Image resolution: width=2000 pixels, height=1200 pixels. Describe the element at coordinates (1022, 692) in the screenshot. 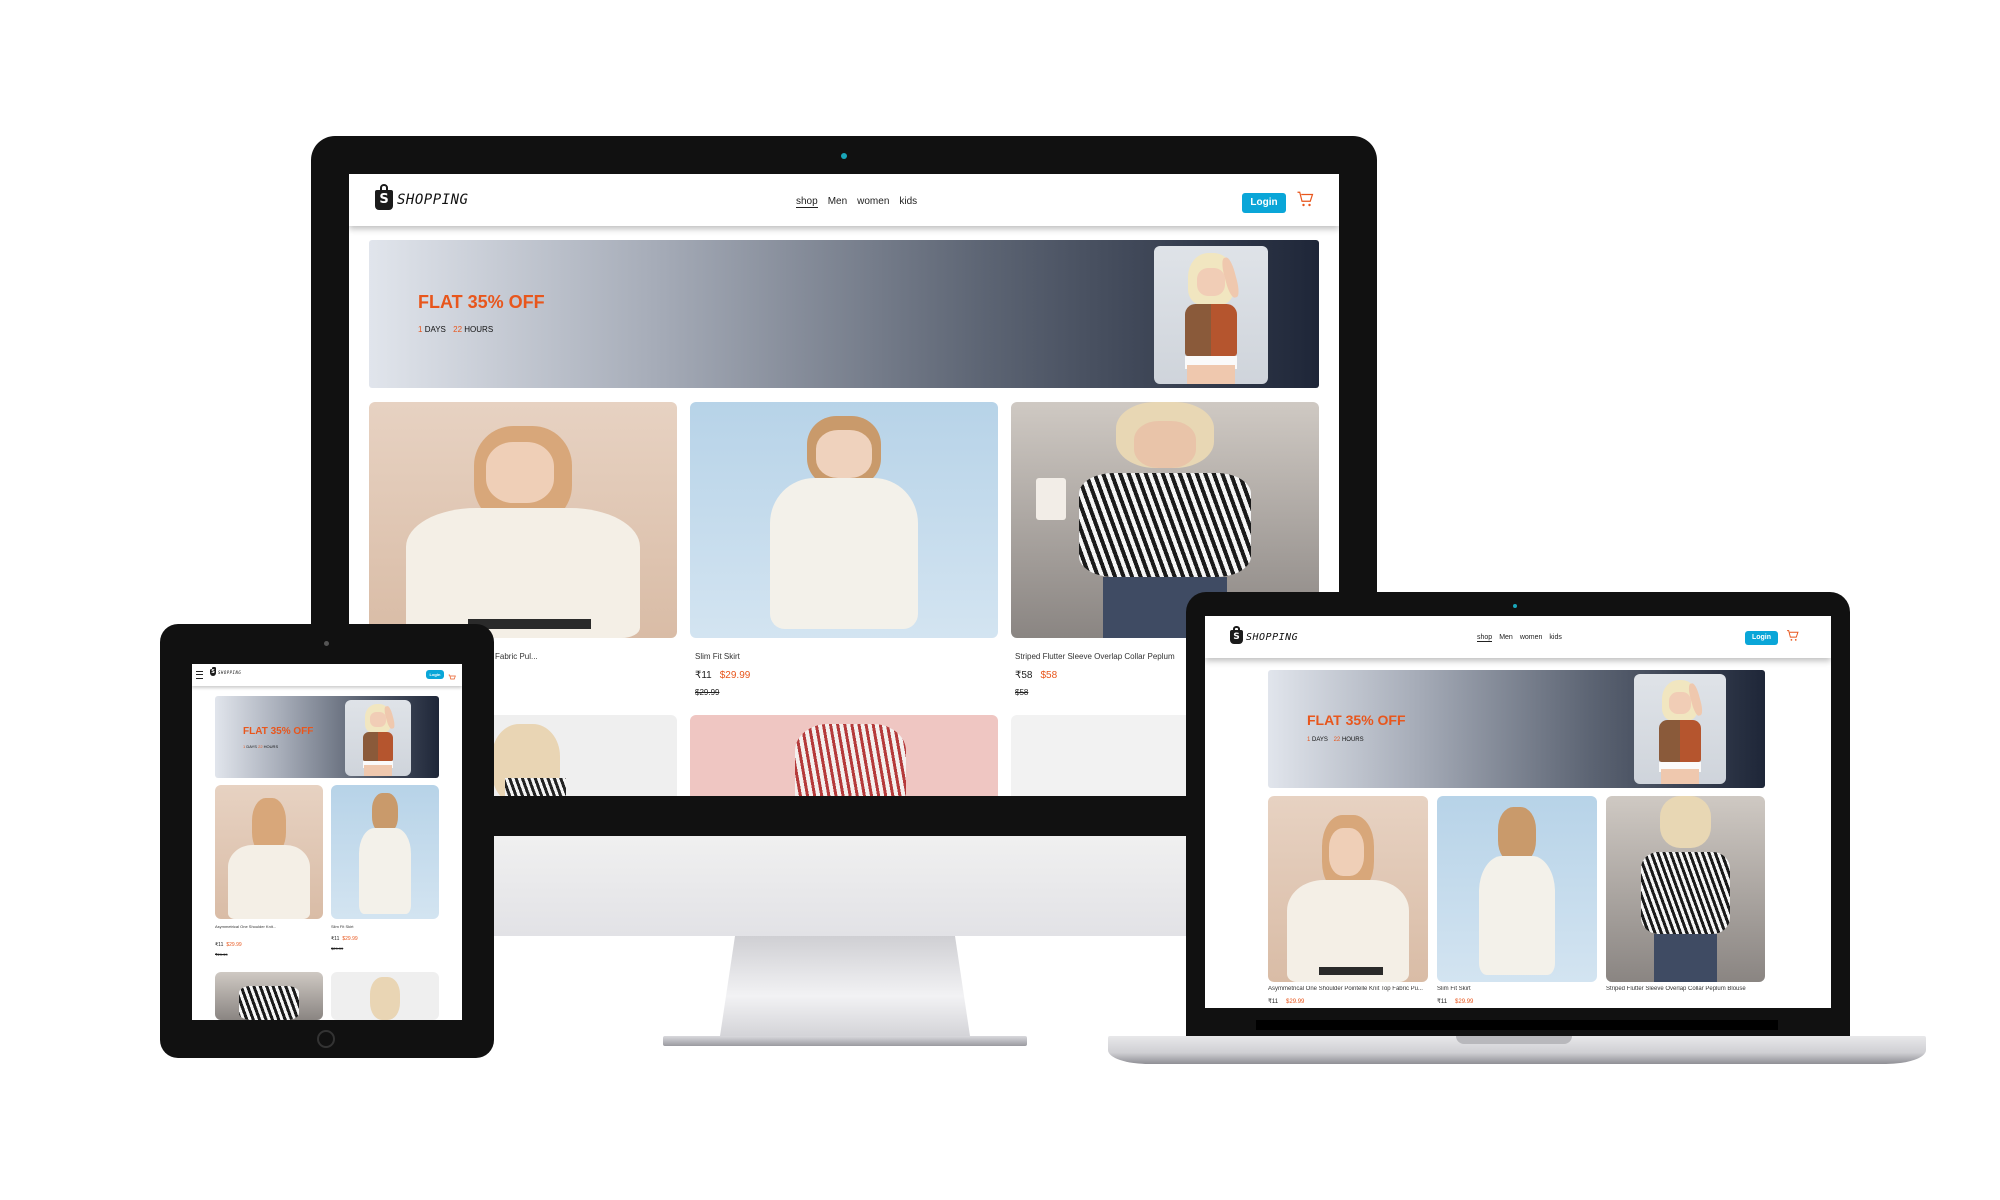

I see `product-strike-3: $58` at that location.